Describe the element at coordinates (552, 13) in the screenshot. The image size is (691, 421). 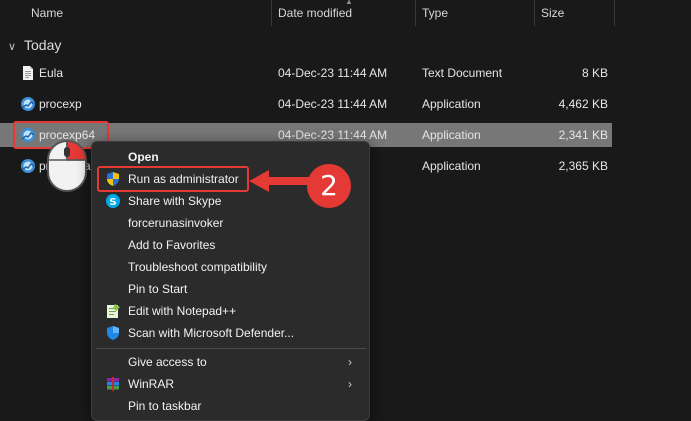
I see `column-size: Size` at that location.